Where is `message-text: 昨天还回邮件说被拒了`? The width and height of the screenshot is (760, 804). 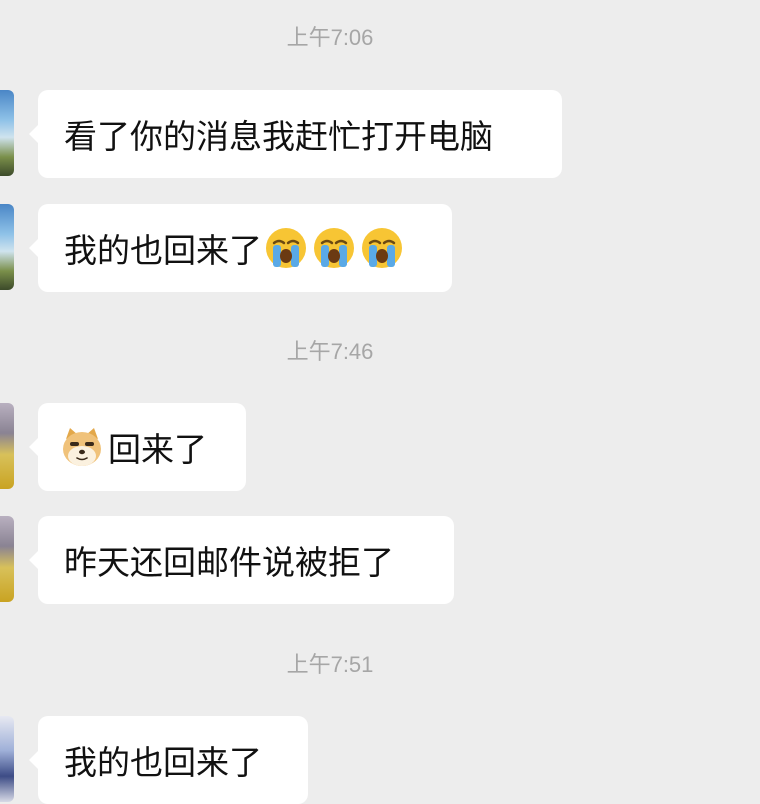 message-text: 昨天还回邮件说被拒了 is located at coordinates (229, 562).